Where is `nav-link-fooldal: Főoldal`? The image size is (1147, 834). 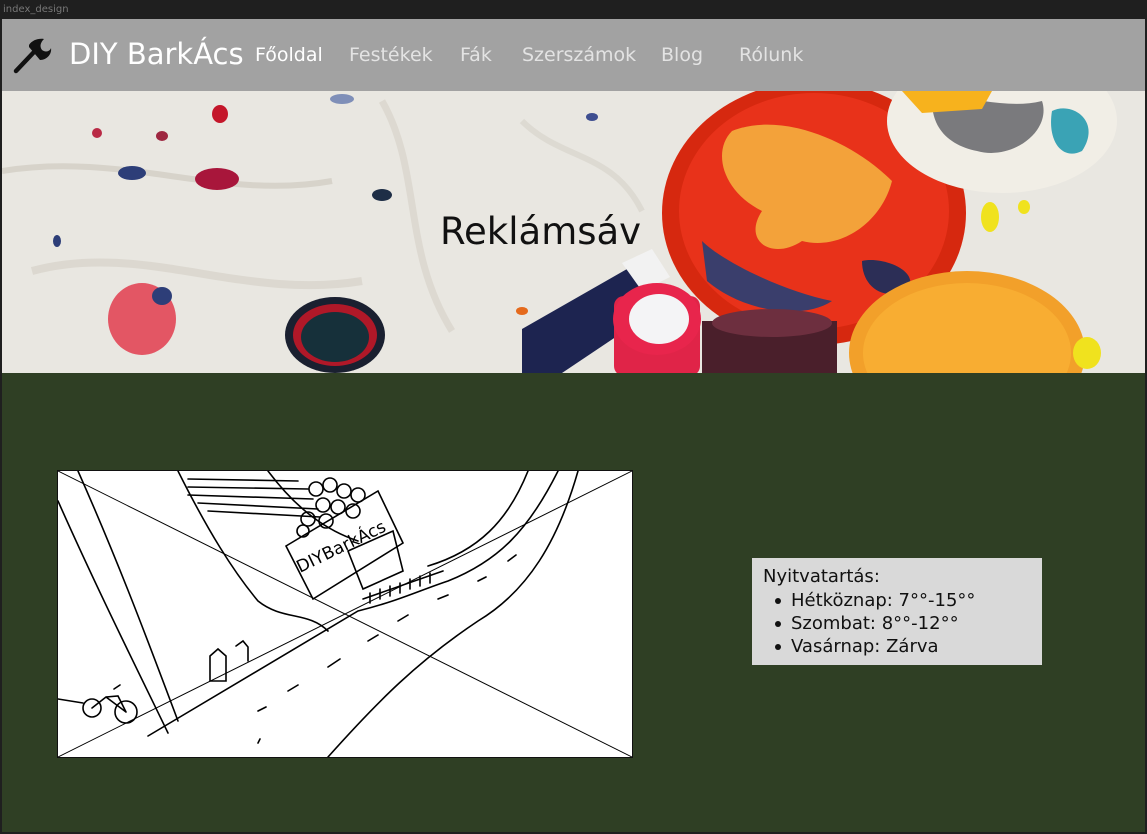
nav-link-fooldal: Főoldal is located at coordinates (289, 55).